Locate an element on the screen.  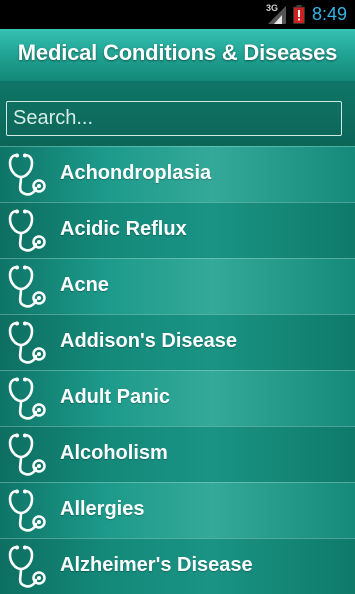
list-item: Addison's Disease is located at coordinates (177, 342).